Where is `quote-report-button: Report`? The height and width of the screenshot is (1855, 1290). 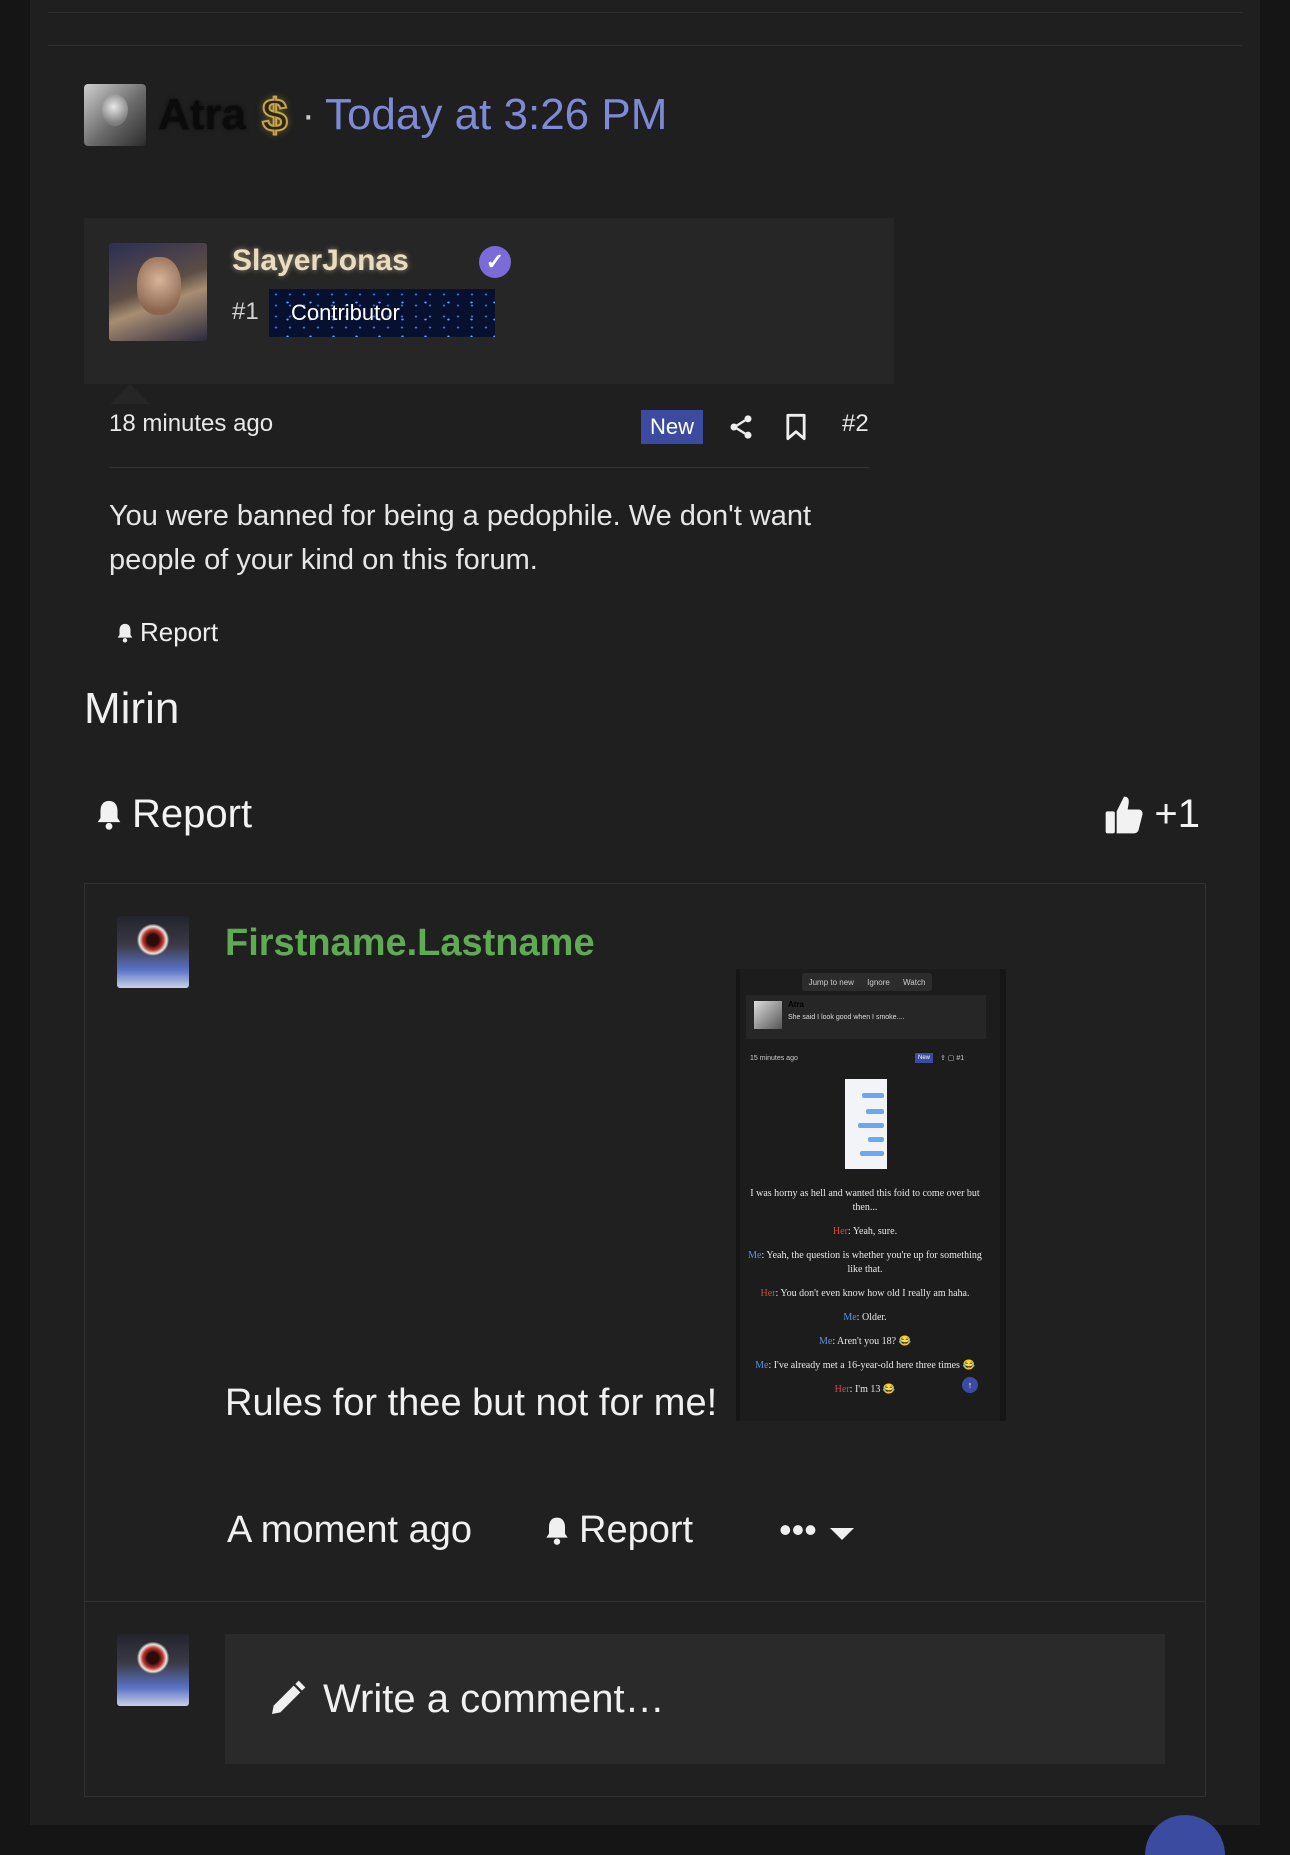
quote-report-button: Report is located at coordinates (166, 632).